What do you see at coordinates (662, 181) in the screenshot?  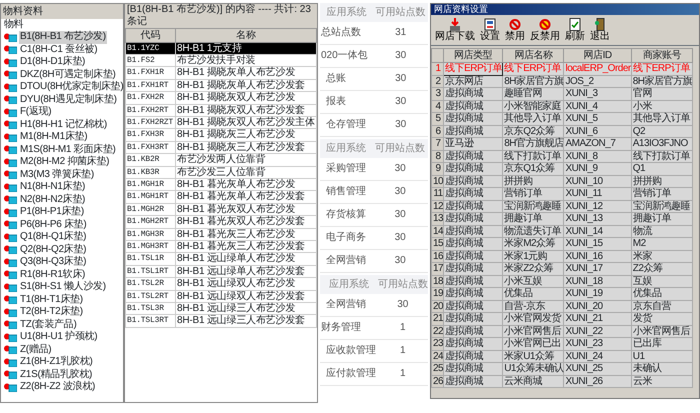 I see `table-cell: 拼拼购` at bounding box center [662, 181].